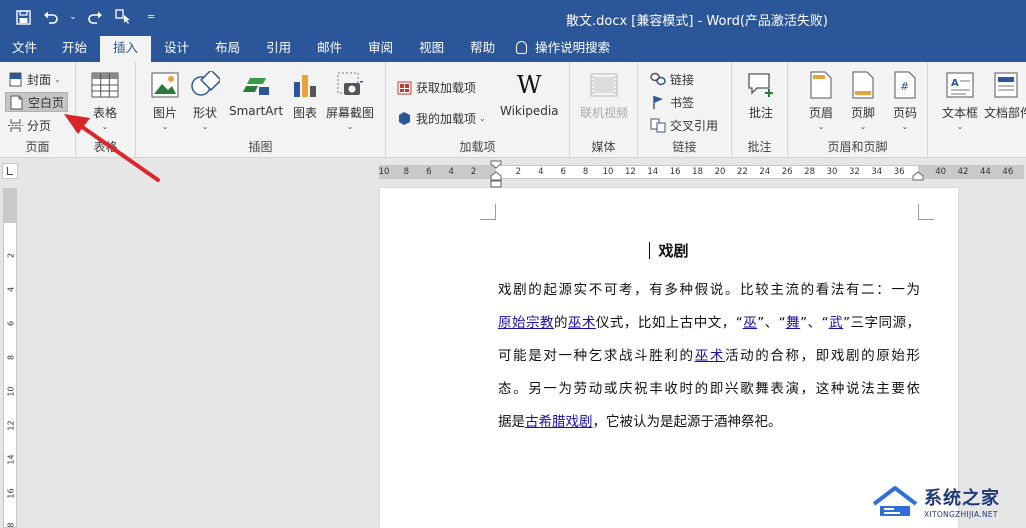 This screenshot has height=528, width=1026. I want to click on tab-review: 审阅, so click(380, 49).